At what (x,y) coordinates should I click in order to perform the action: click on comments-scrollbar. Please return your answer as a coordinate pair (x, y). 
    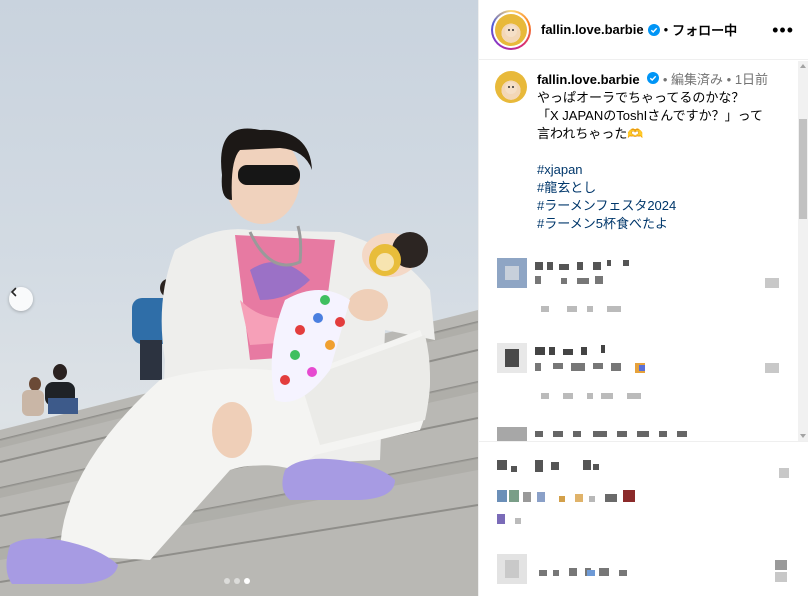
    Looking at the image, I should click on (803, 251).